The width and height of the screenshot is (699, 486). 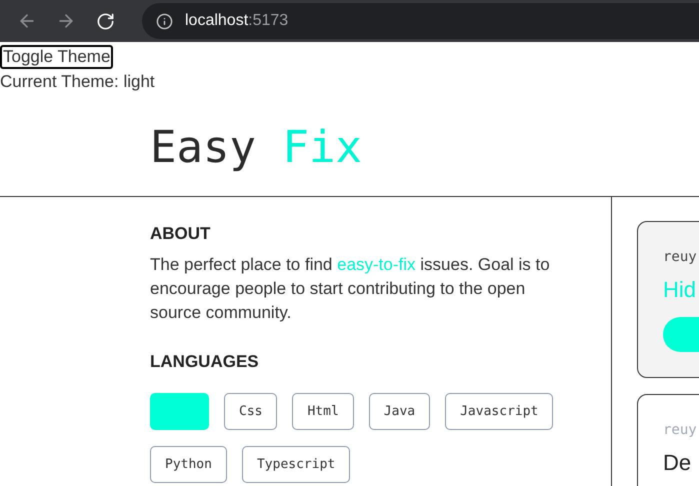 What do you see at coordinates (296, 464) in the screenshot?
I see `language-tag: Typescript` at bounding box center [296, 464].